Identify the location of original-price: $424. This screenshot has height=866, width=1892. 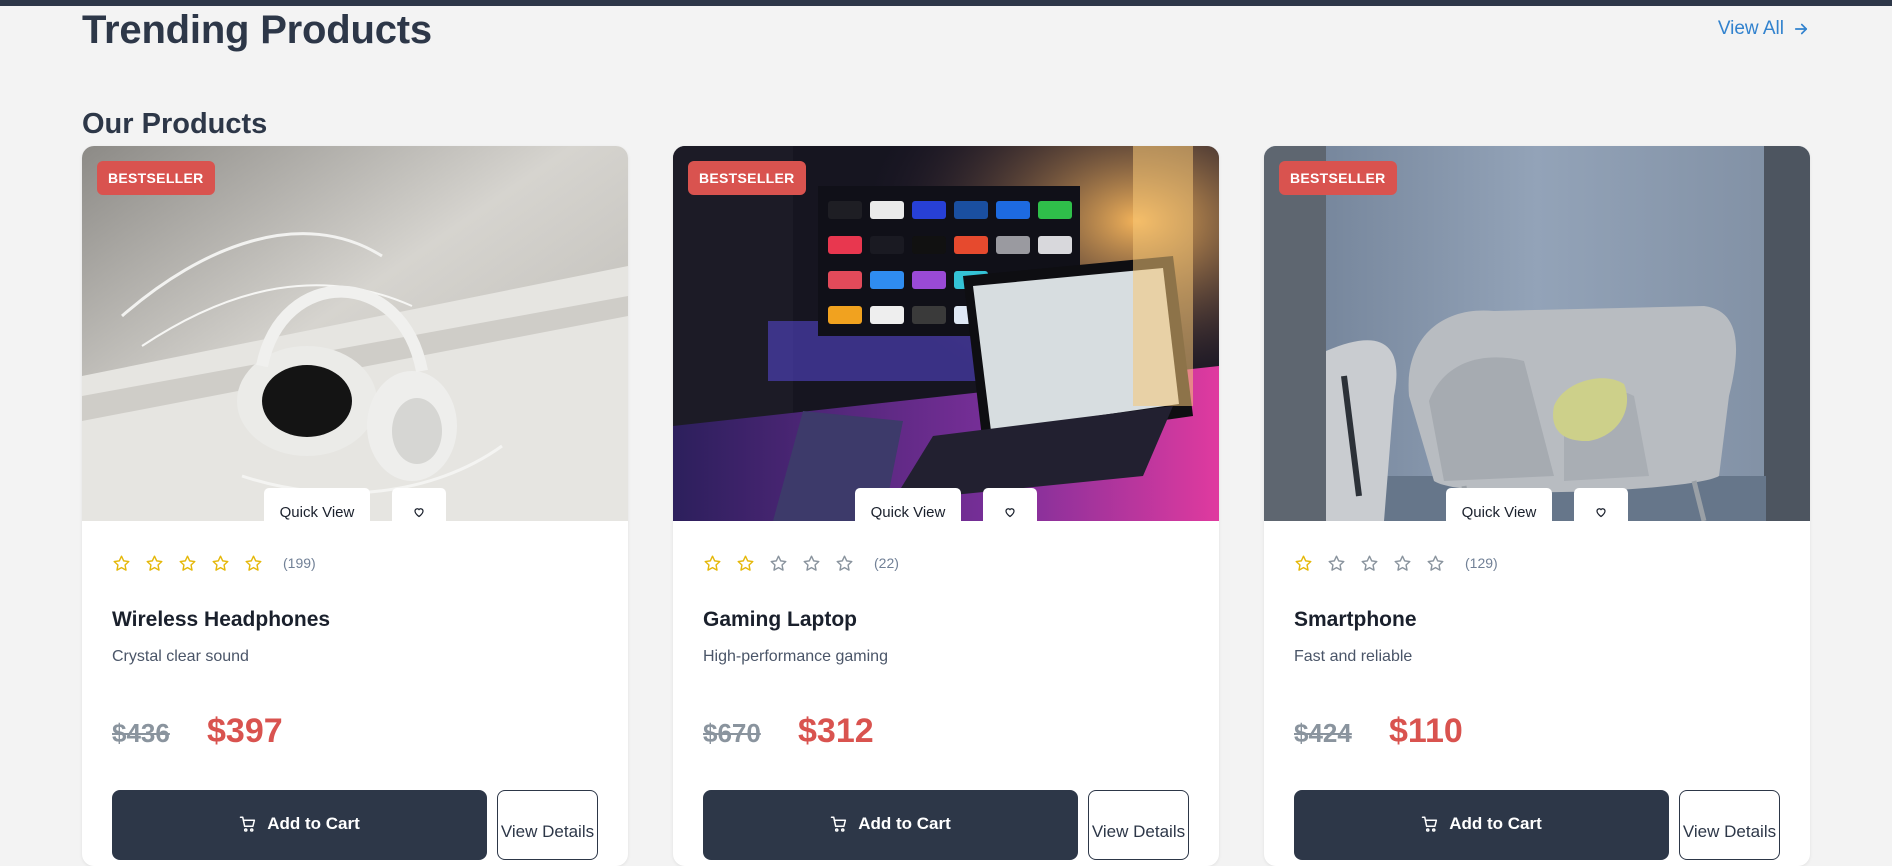
(1323, 733).